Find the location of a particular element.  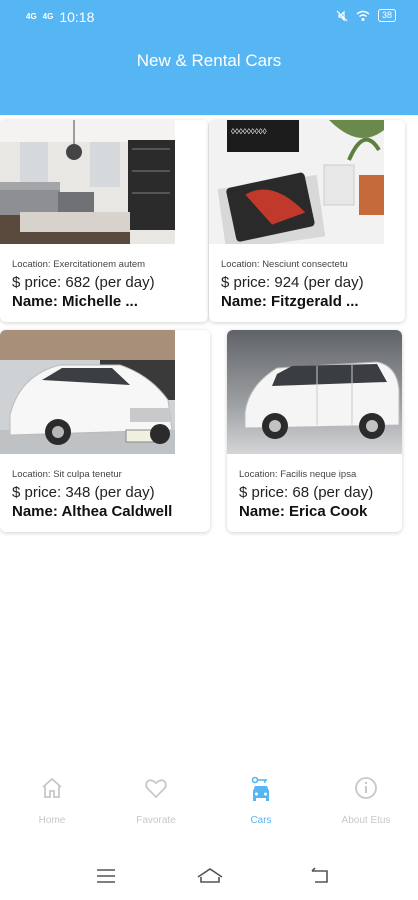

nav-about-label: About Etus is located at coordinates (366, 820).